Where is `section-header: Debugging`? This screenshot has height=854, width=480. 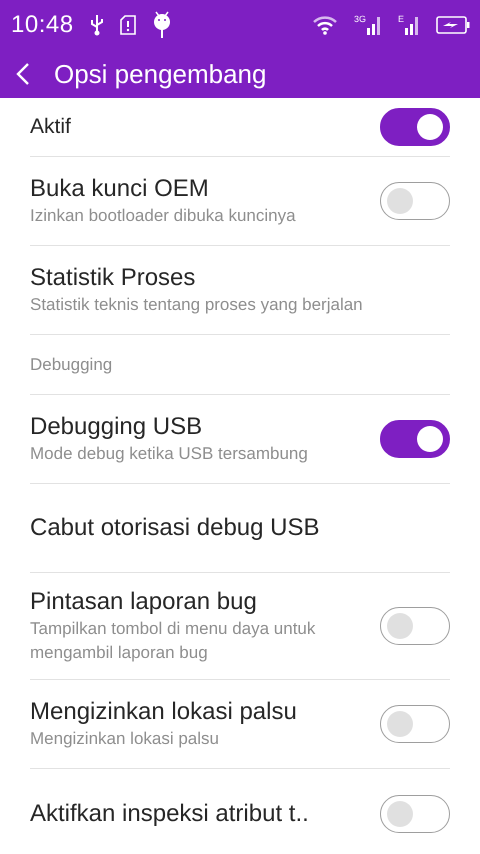
section-header: Debugging is located at coordinates (71, 365).